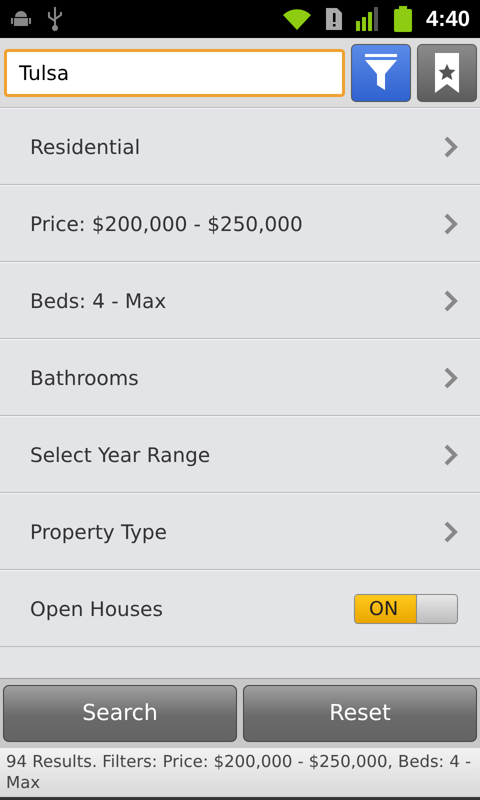  What do you see at coordinates (403, 19) in the screenshot?
I see `battery-icon` at bounding box center [403, 19].